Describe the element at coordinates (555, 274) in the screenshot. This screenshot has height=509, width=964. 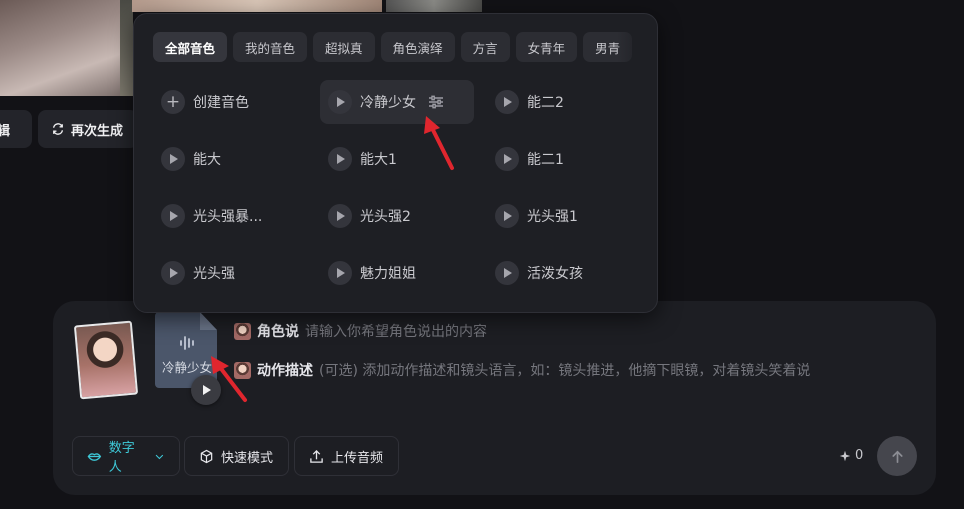
I see `voice-label: 活泼女孩` at that location.